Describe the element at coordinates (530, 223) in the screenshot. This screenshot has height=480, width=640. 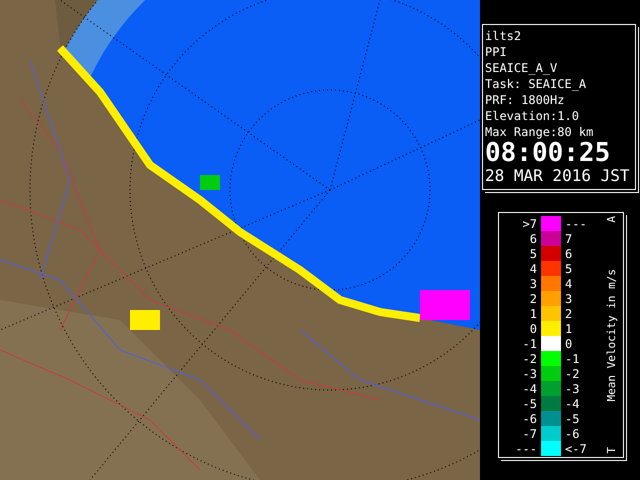
I see `scale-label: >7` at that location.